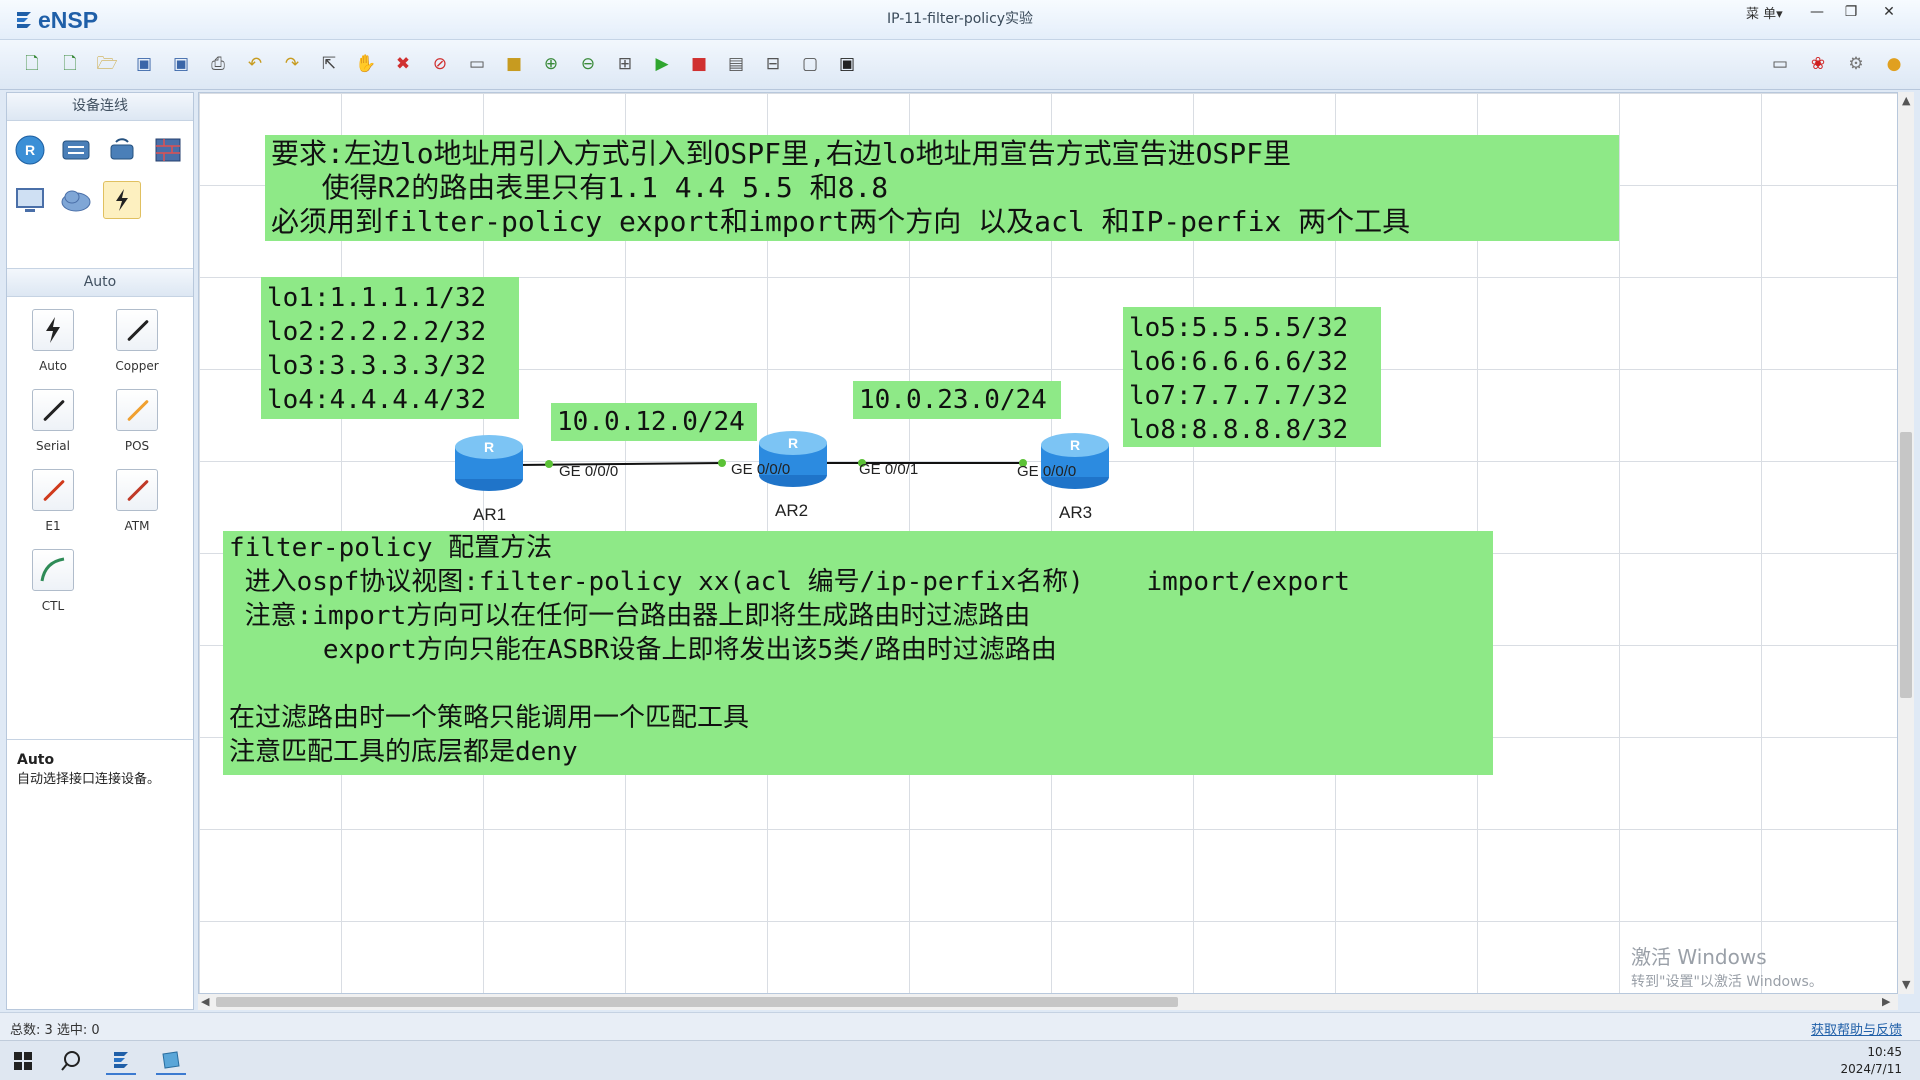 This screenshot has width=1920, height=1080. Describe the element at coordinates (1851, 13) in the screenshot. I see `restore-button: ❐` at that location.